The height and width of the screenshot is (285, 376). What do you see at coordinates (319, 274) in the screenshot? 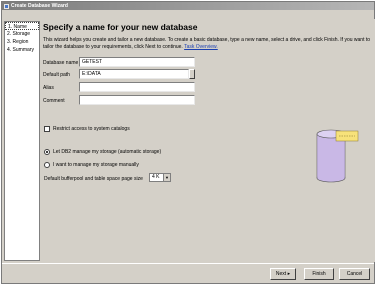
I see `finish-button: Finish` at bounding box center [319, 274].